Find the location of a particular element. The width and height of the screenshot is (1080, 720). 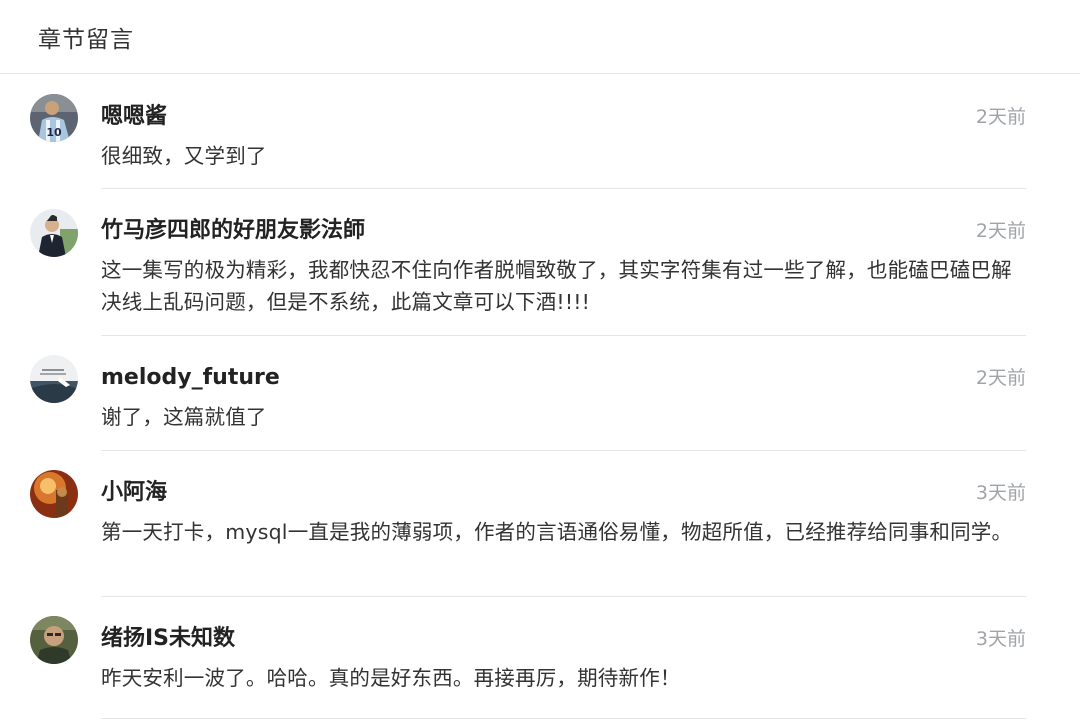

avatar-warm-light-image is located at coordinates (54, 494).